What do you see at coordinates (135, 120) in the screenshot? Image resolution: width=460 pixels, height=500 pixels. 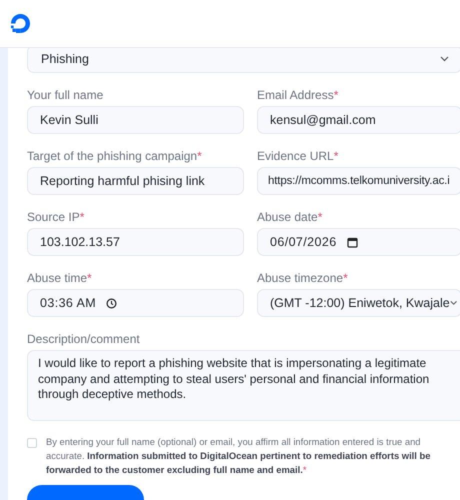 I see `input-field: Kevin Sulli` at bounding box center [135, 120].